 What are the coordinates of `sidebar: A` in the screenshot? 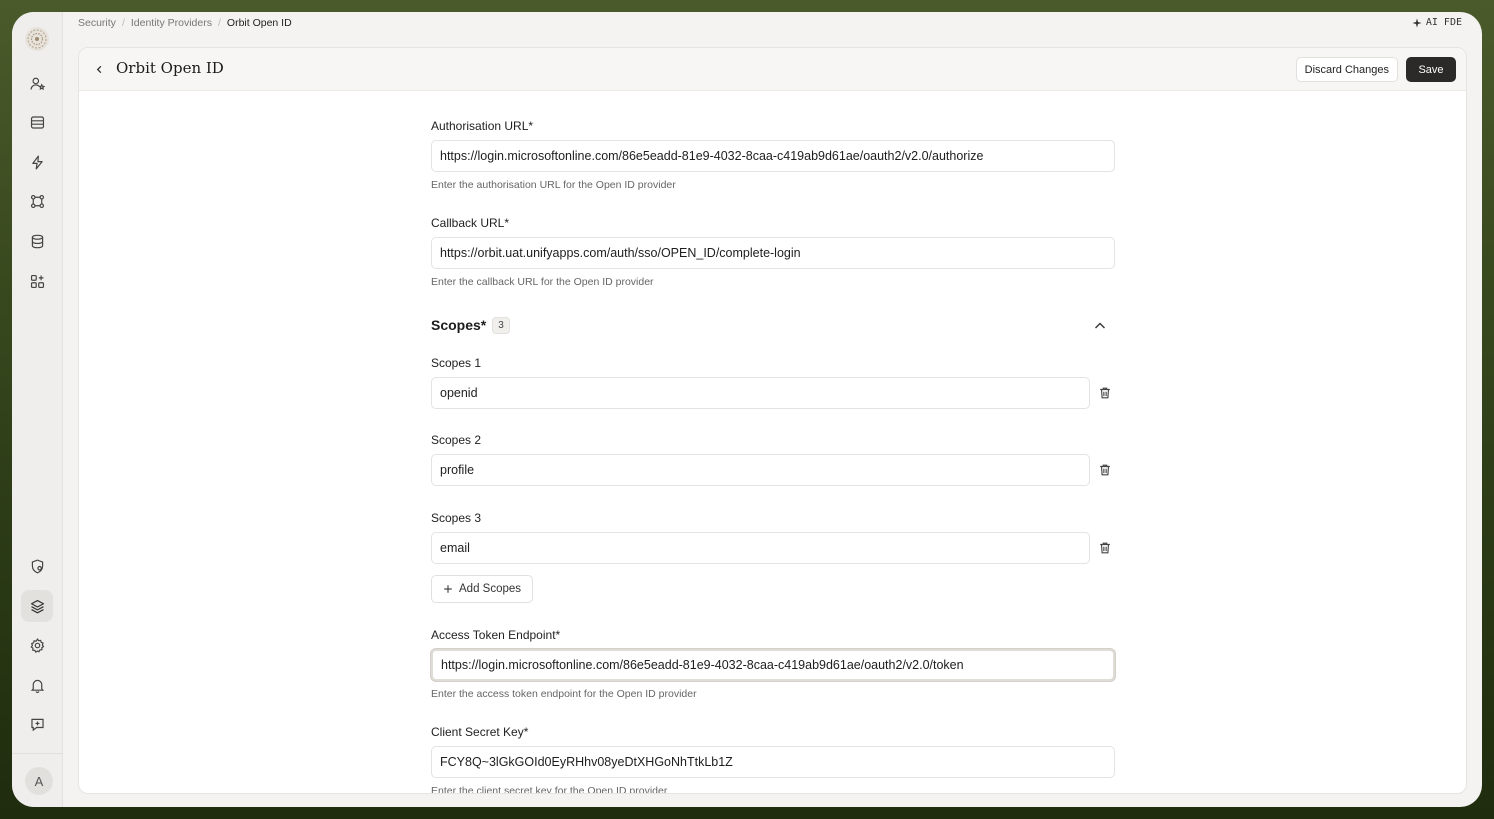 It's located at (37, 409).